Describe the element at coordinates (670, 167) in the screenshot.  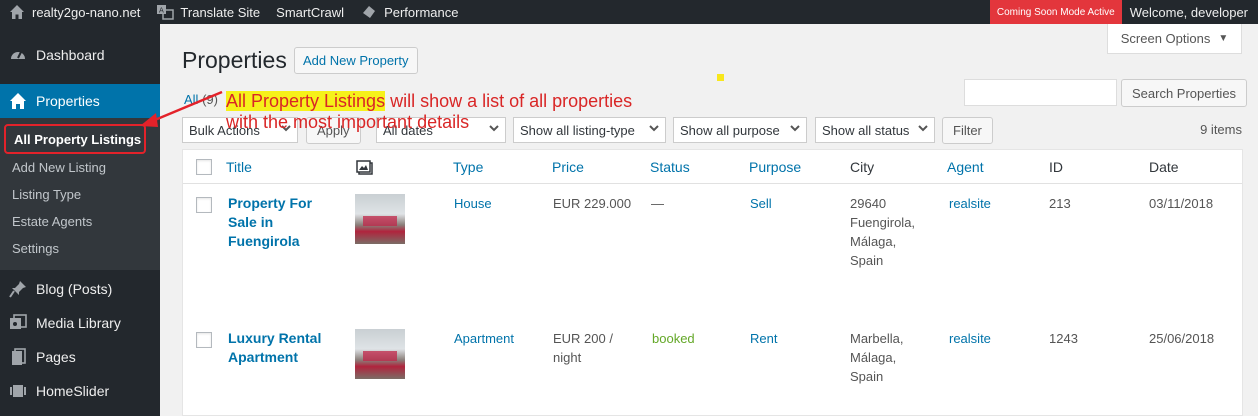
I see `column-status: Status` at that location.